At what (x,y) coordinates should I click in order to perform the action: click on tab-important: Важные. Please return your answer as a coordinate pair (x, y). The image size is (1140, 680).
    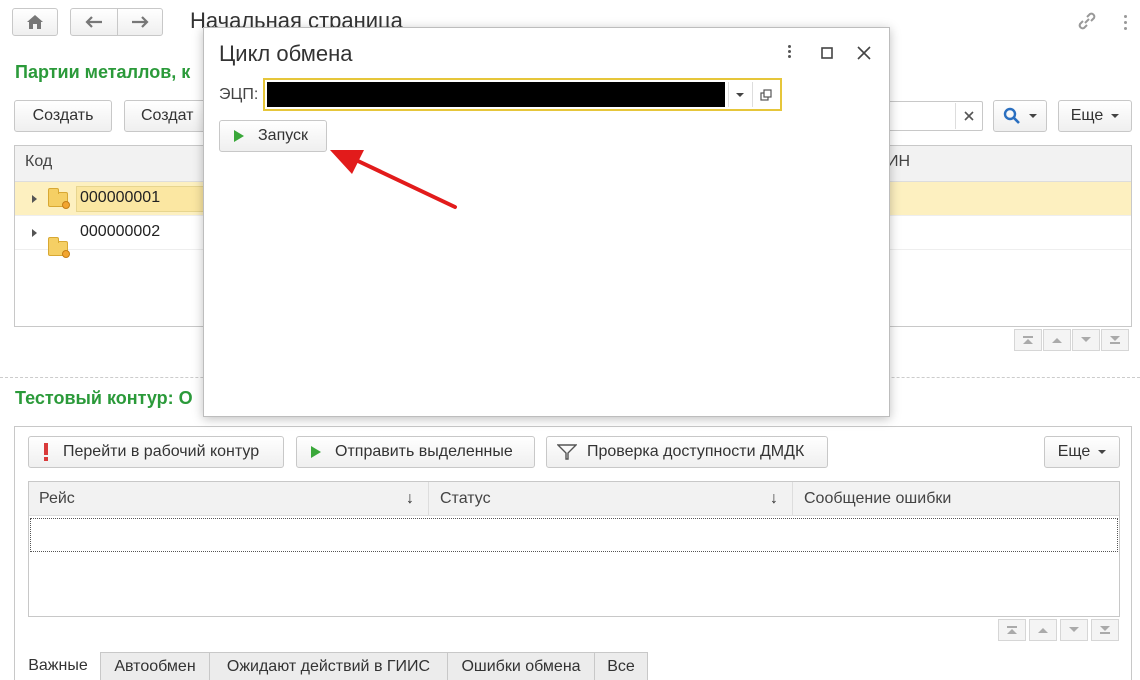
    Looking at the image, I should click on (58, 666).